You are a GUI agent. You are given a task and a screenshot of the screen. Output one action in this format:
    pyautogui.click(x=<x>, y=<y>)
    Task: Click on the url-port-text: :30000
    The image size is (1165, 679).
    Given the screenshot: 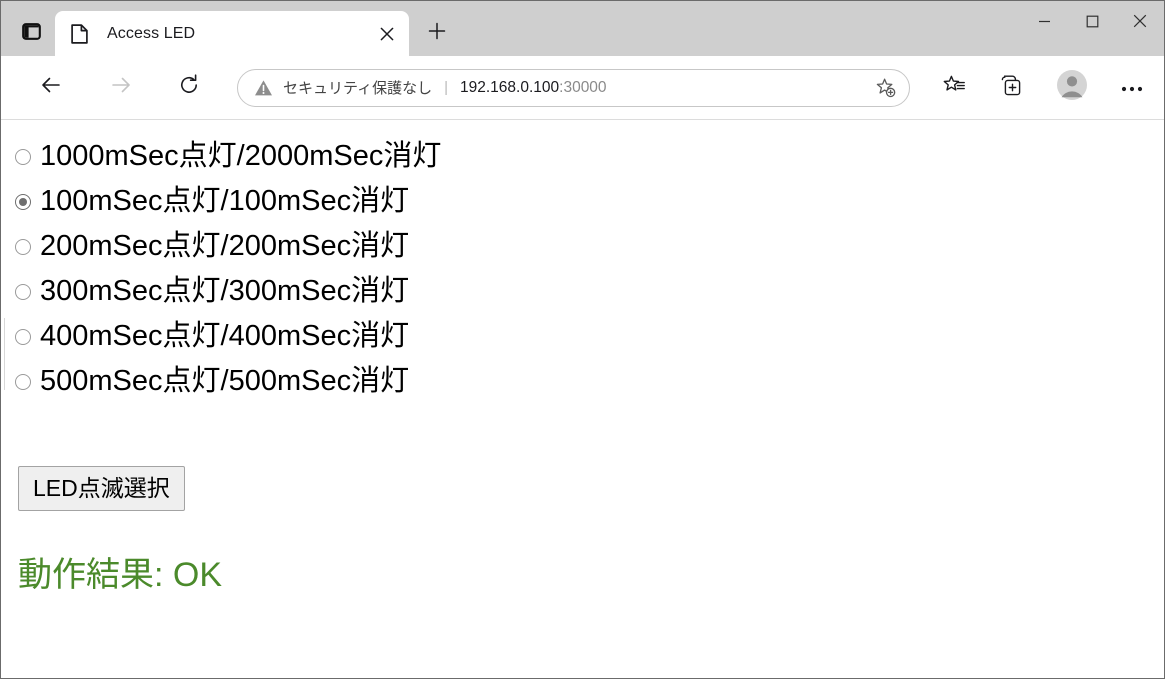 What is the action you would take?
    pyautogui.click(x=583, y=87)
    